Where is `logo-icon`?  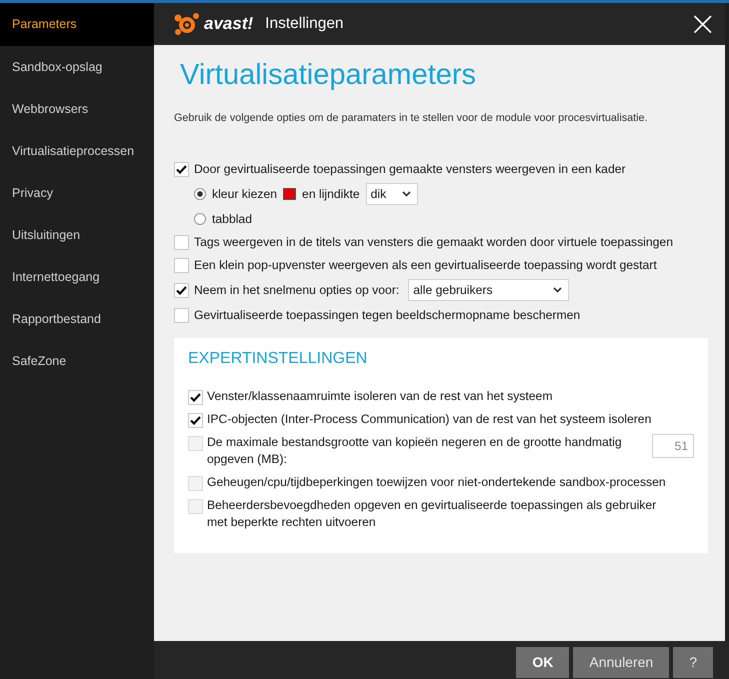 logo-icon is located at coordinates (187, 24).